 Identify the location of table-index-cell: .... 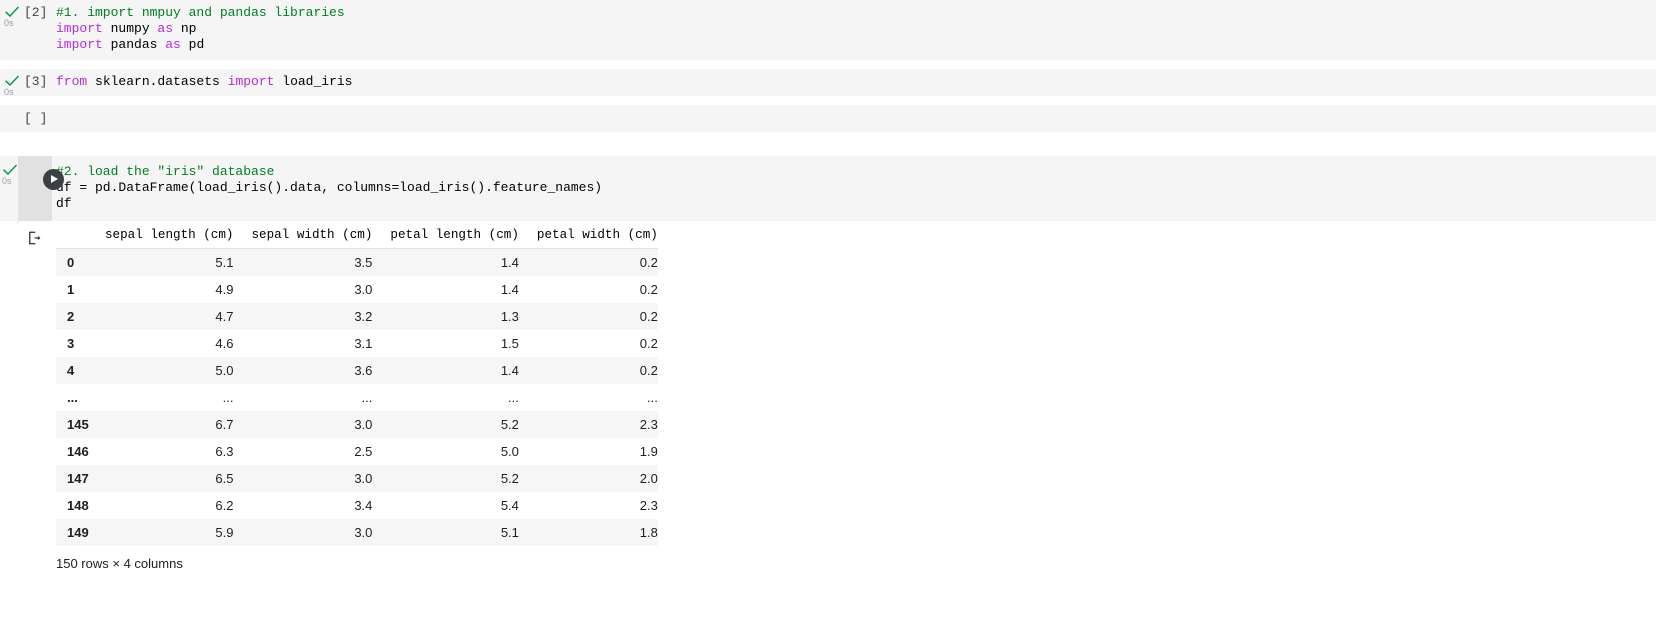
(72, 398).